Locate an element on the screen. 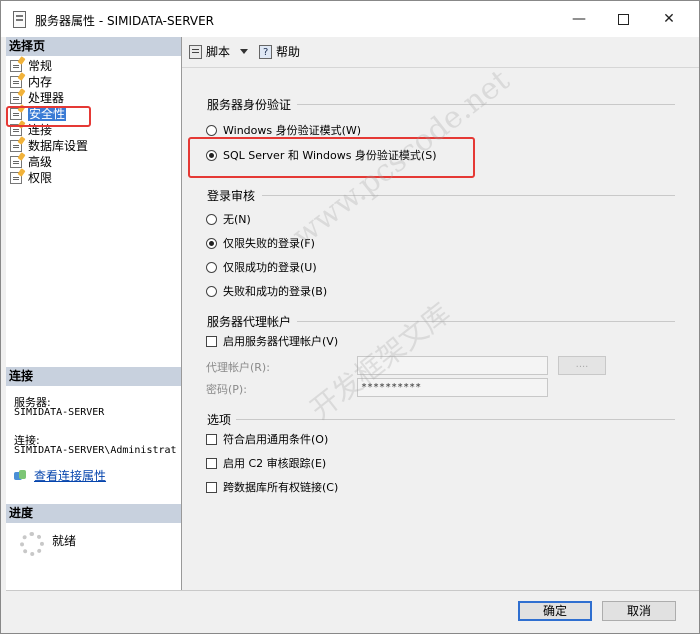 The image size is (700, 634). proxy-account-title: 服务器代理帐户 is located at coordinates (249, 322).